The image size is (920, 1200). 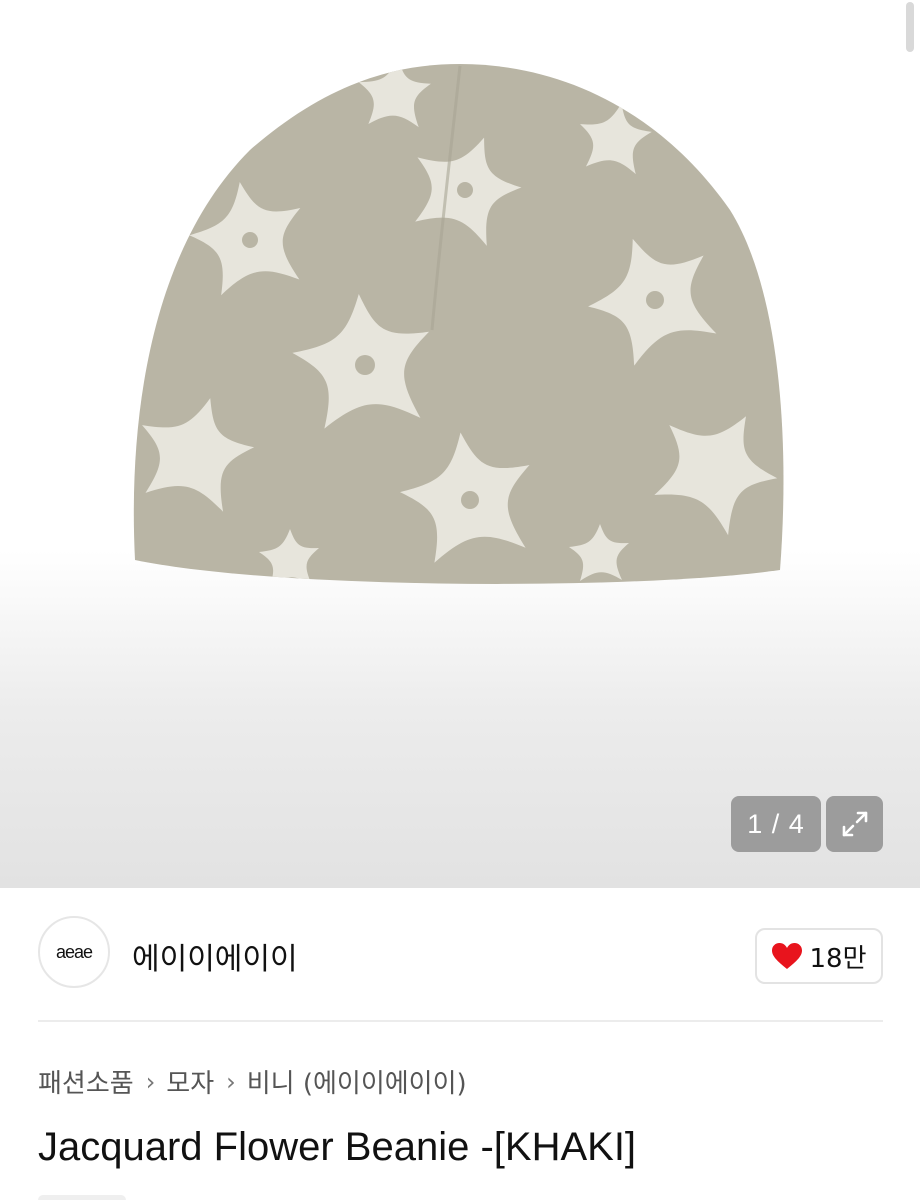 What do you see at coordinates (910, 27) in the screenshot?
I see `scrollbar` at bounding box center [910, 27].